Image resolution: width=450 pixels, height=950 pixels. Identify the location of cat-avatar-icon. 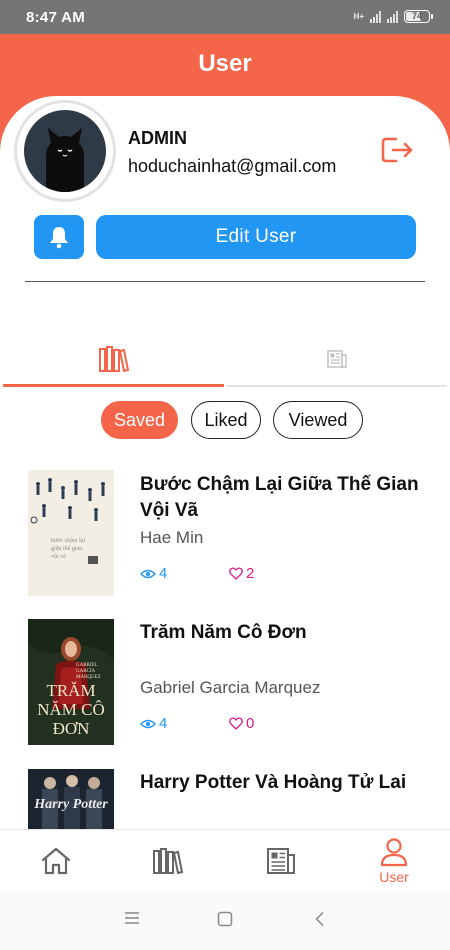
(65, 151).